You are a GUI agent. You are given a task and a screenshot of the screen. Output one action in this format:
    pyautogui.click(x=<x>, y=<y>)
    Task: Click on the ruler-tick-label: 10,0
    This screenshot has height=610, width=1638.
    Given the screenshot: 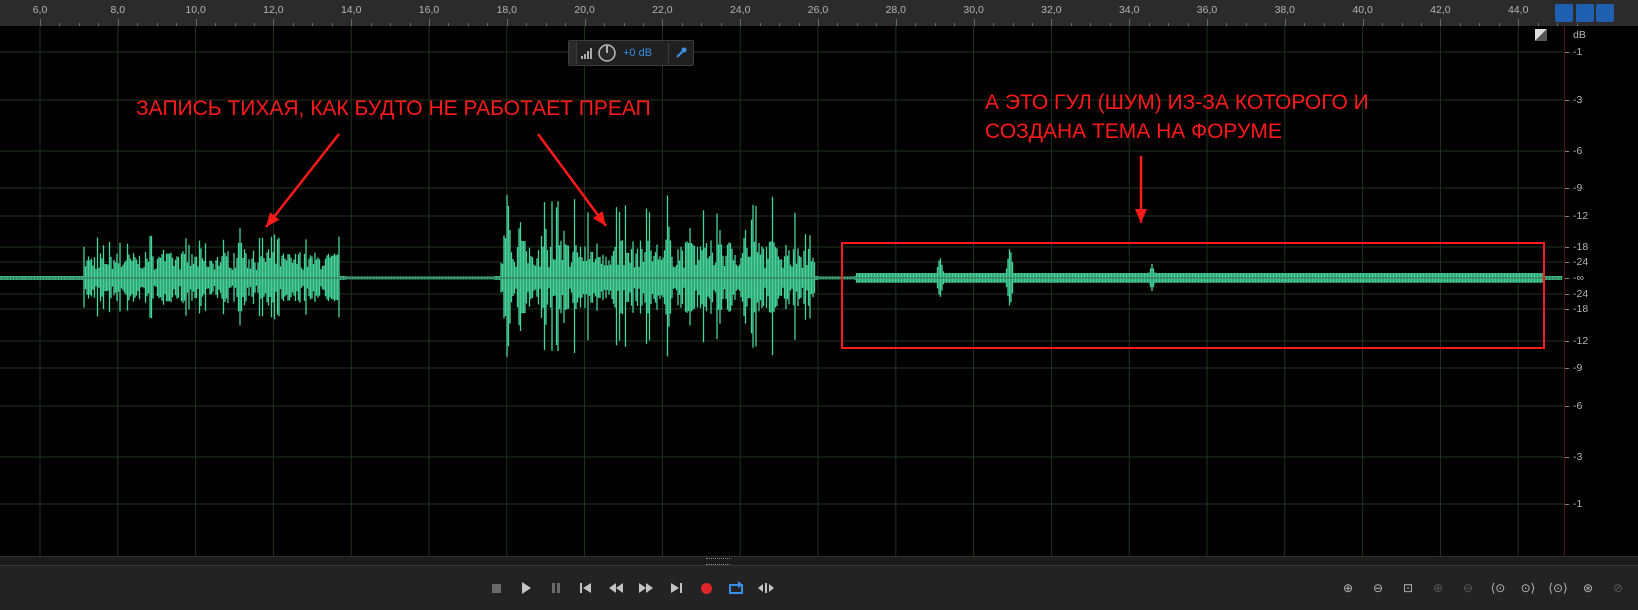 What is the action you would take?
    pyautogui.click(x=195, y=10)
    